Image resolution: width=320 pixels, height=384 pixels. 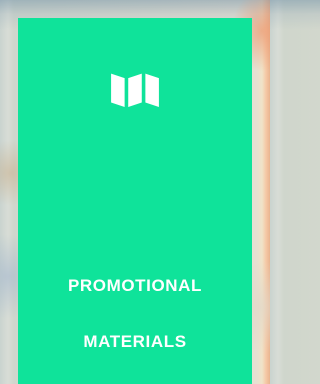 What do you see at coordinates (135, 341) in the screenshot?
I see `card-title-line-2: MATERIALS` at bounding box center [135, 341].